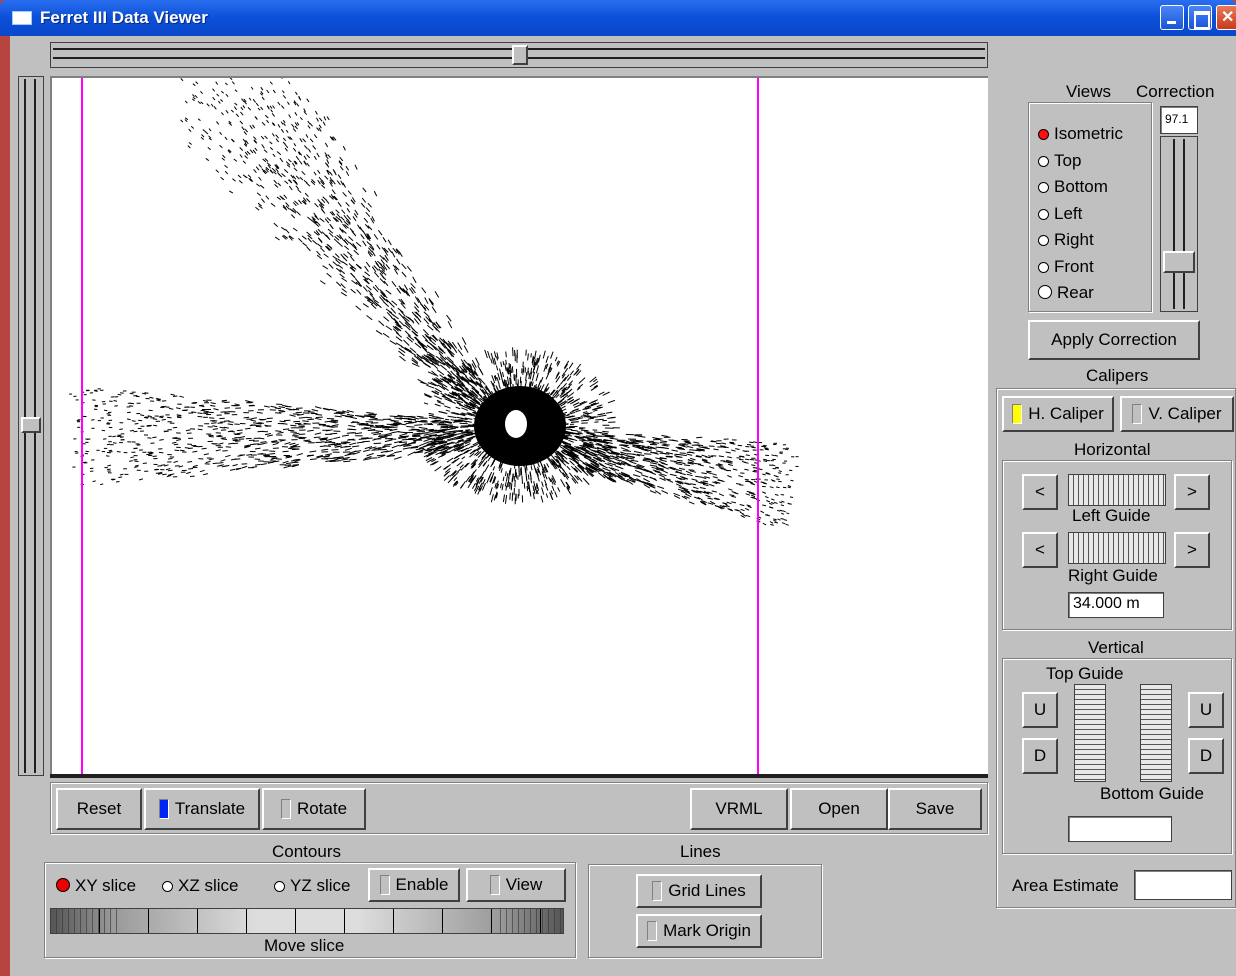  Describe the element at coordinates (1185, 413) in the screenshot. I see `v-caliper-label: V. Caliper` at that location.